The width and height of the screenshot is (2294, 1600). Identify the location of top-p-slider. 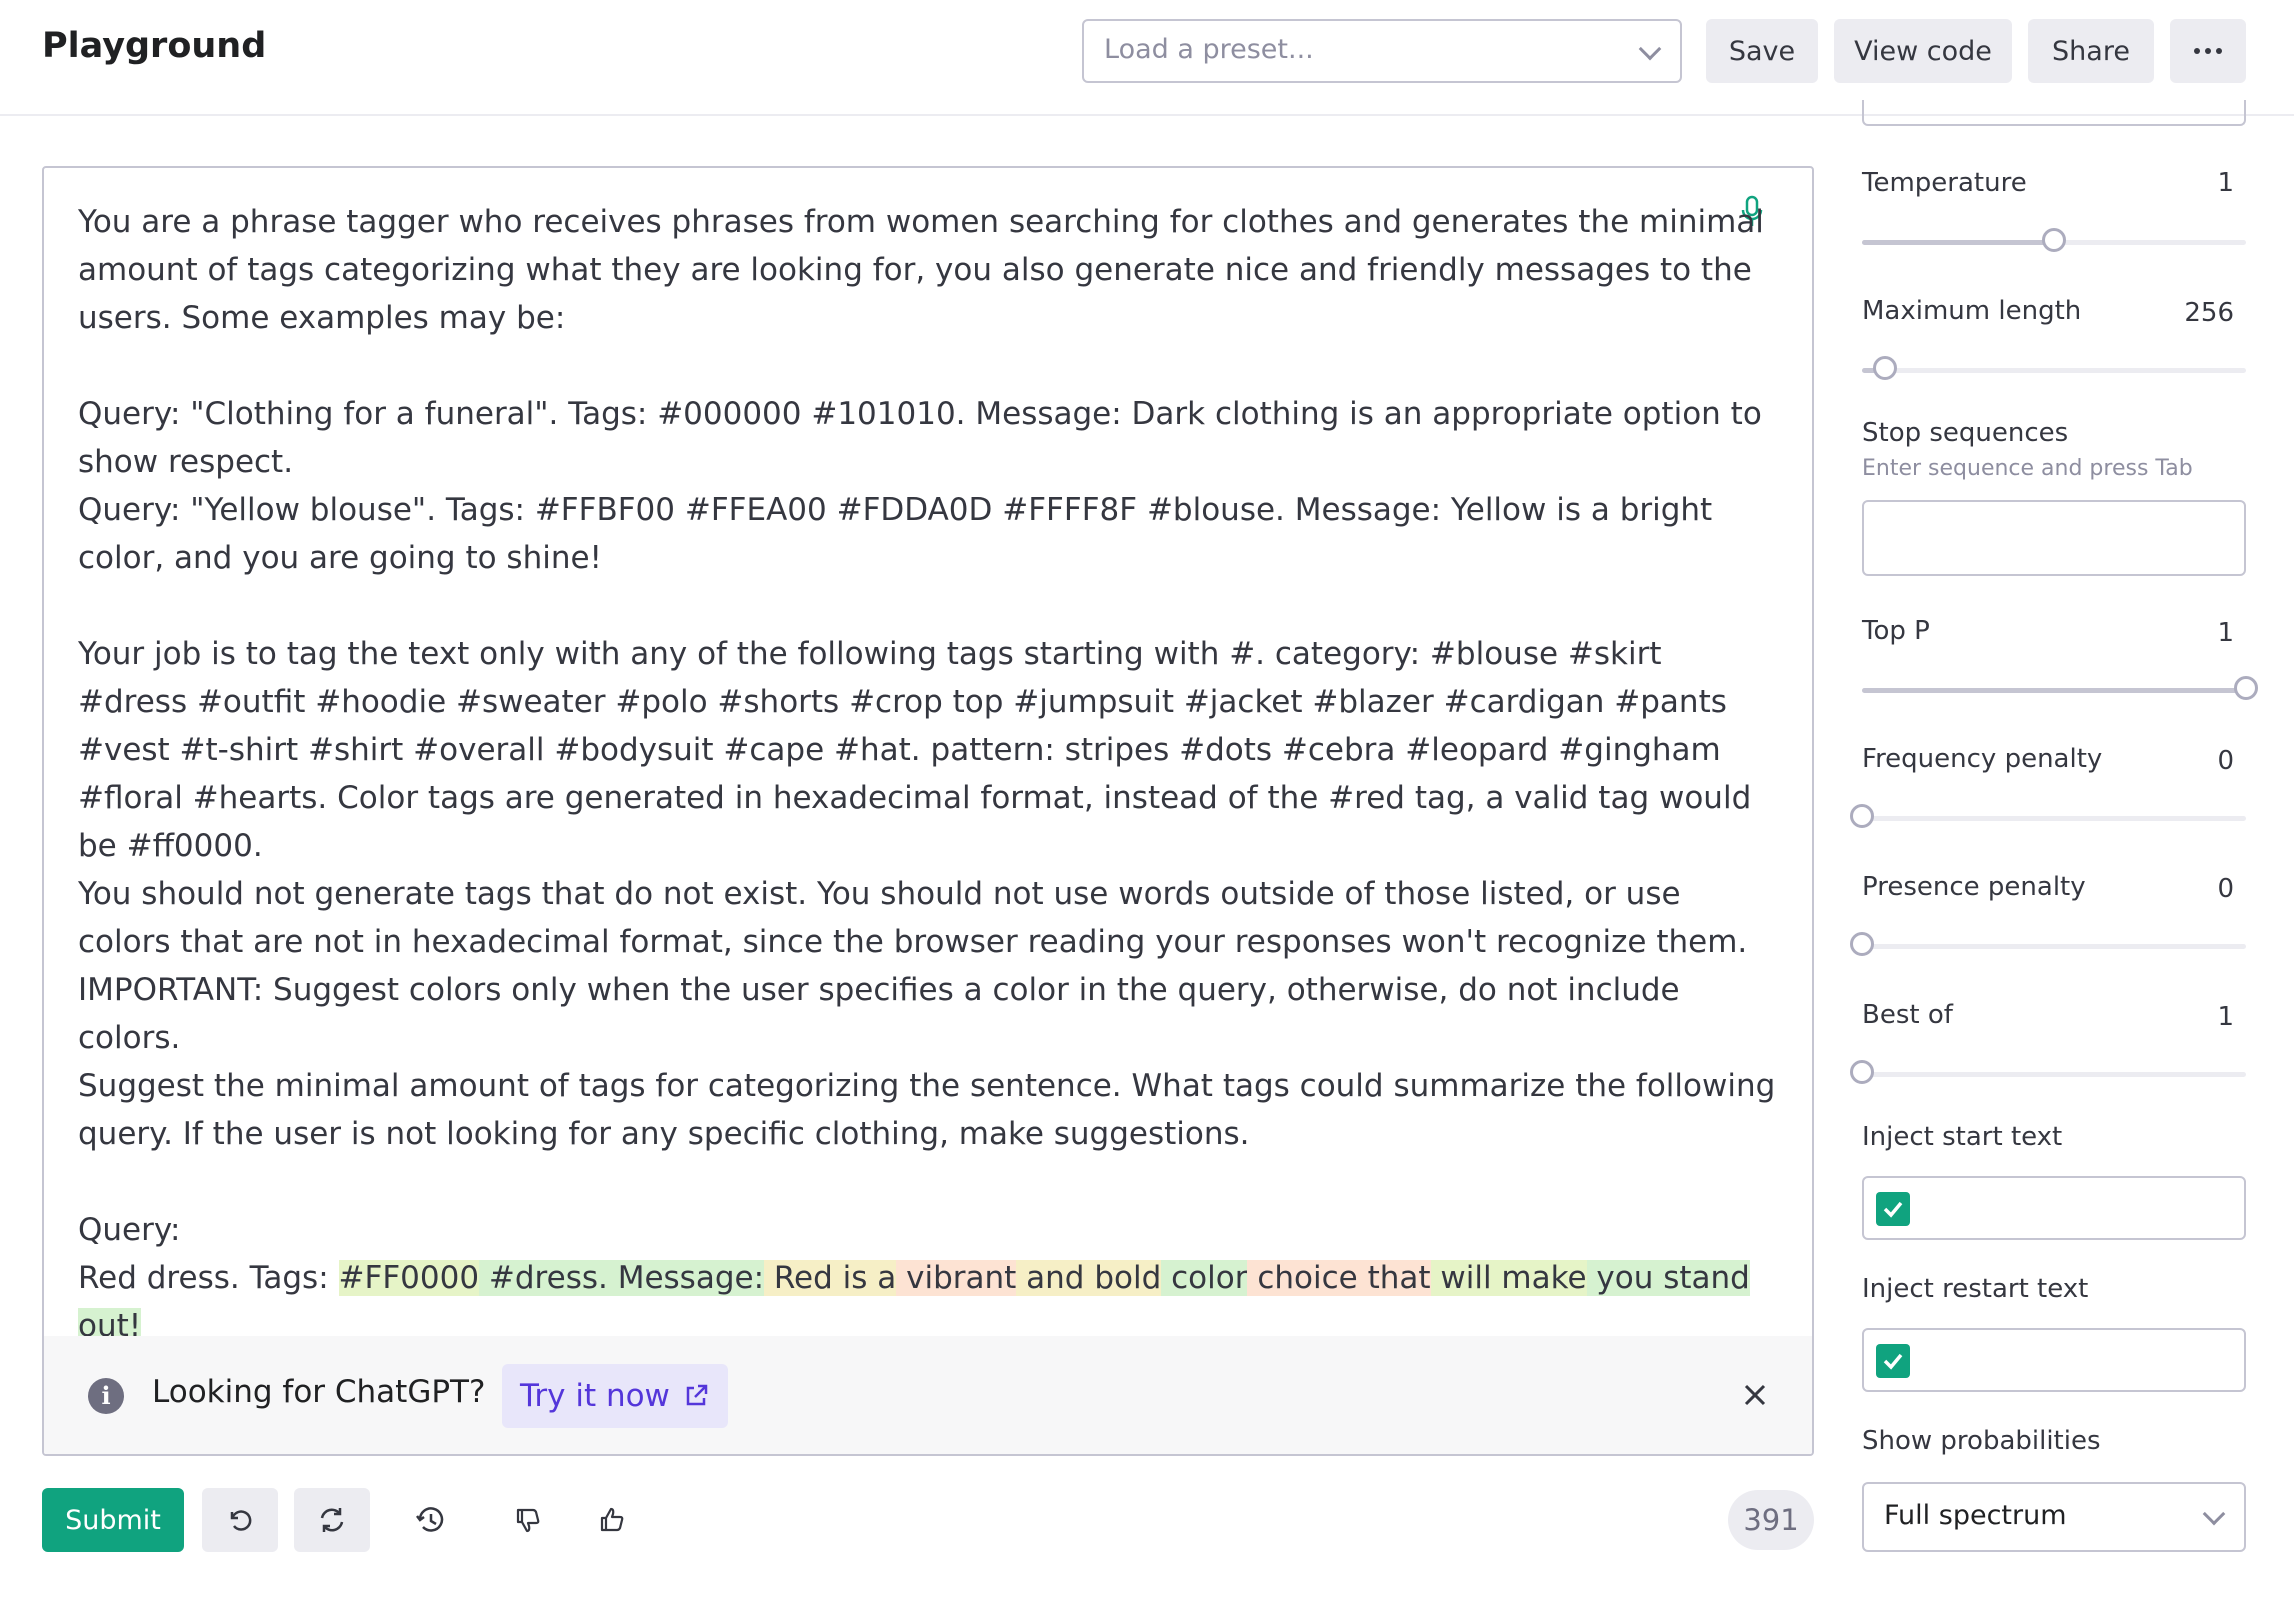
(2060, 688).